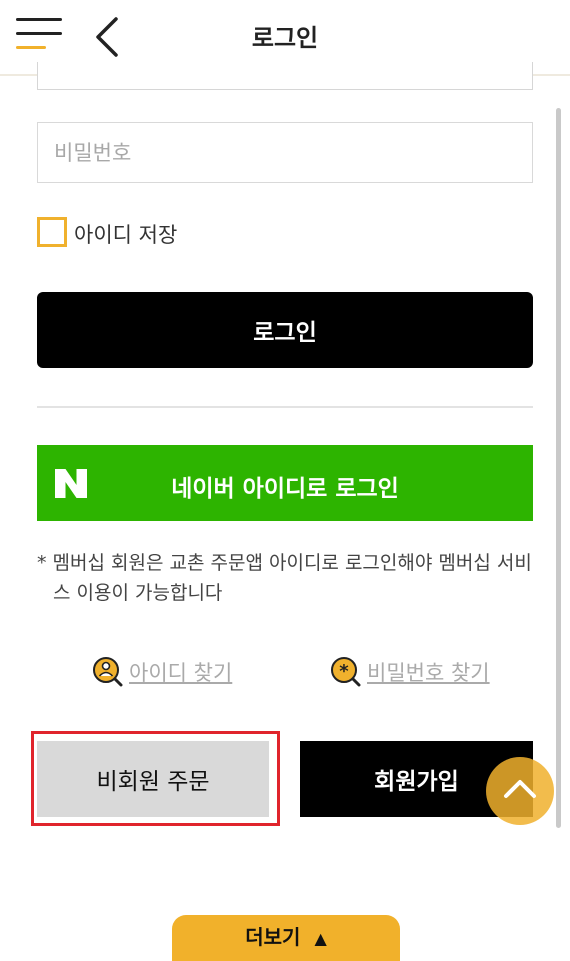 This screenshot has width=570, height=961. Describe the element at coordinates (52, 232) in the screenshot. I see `remember-id-checkbox` at that location.